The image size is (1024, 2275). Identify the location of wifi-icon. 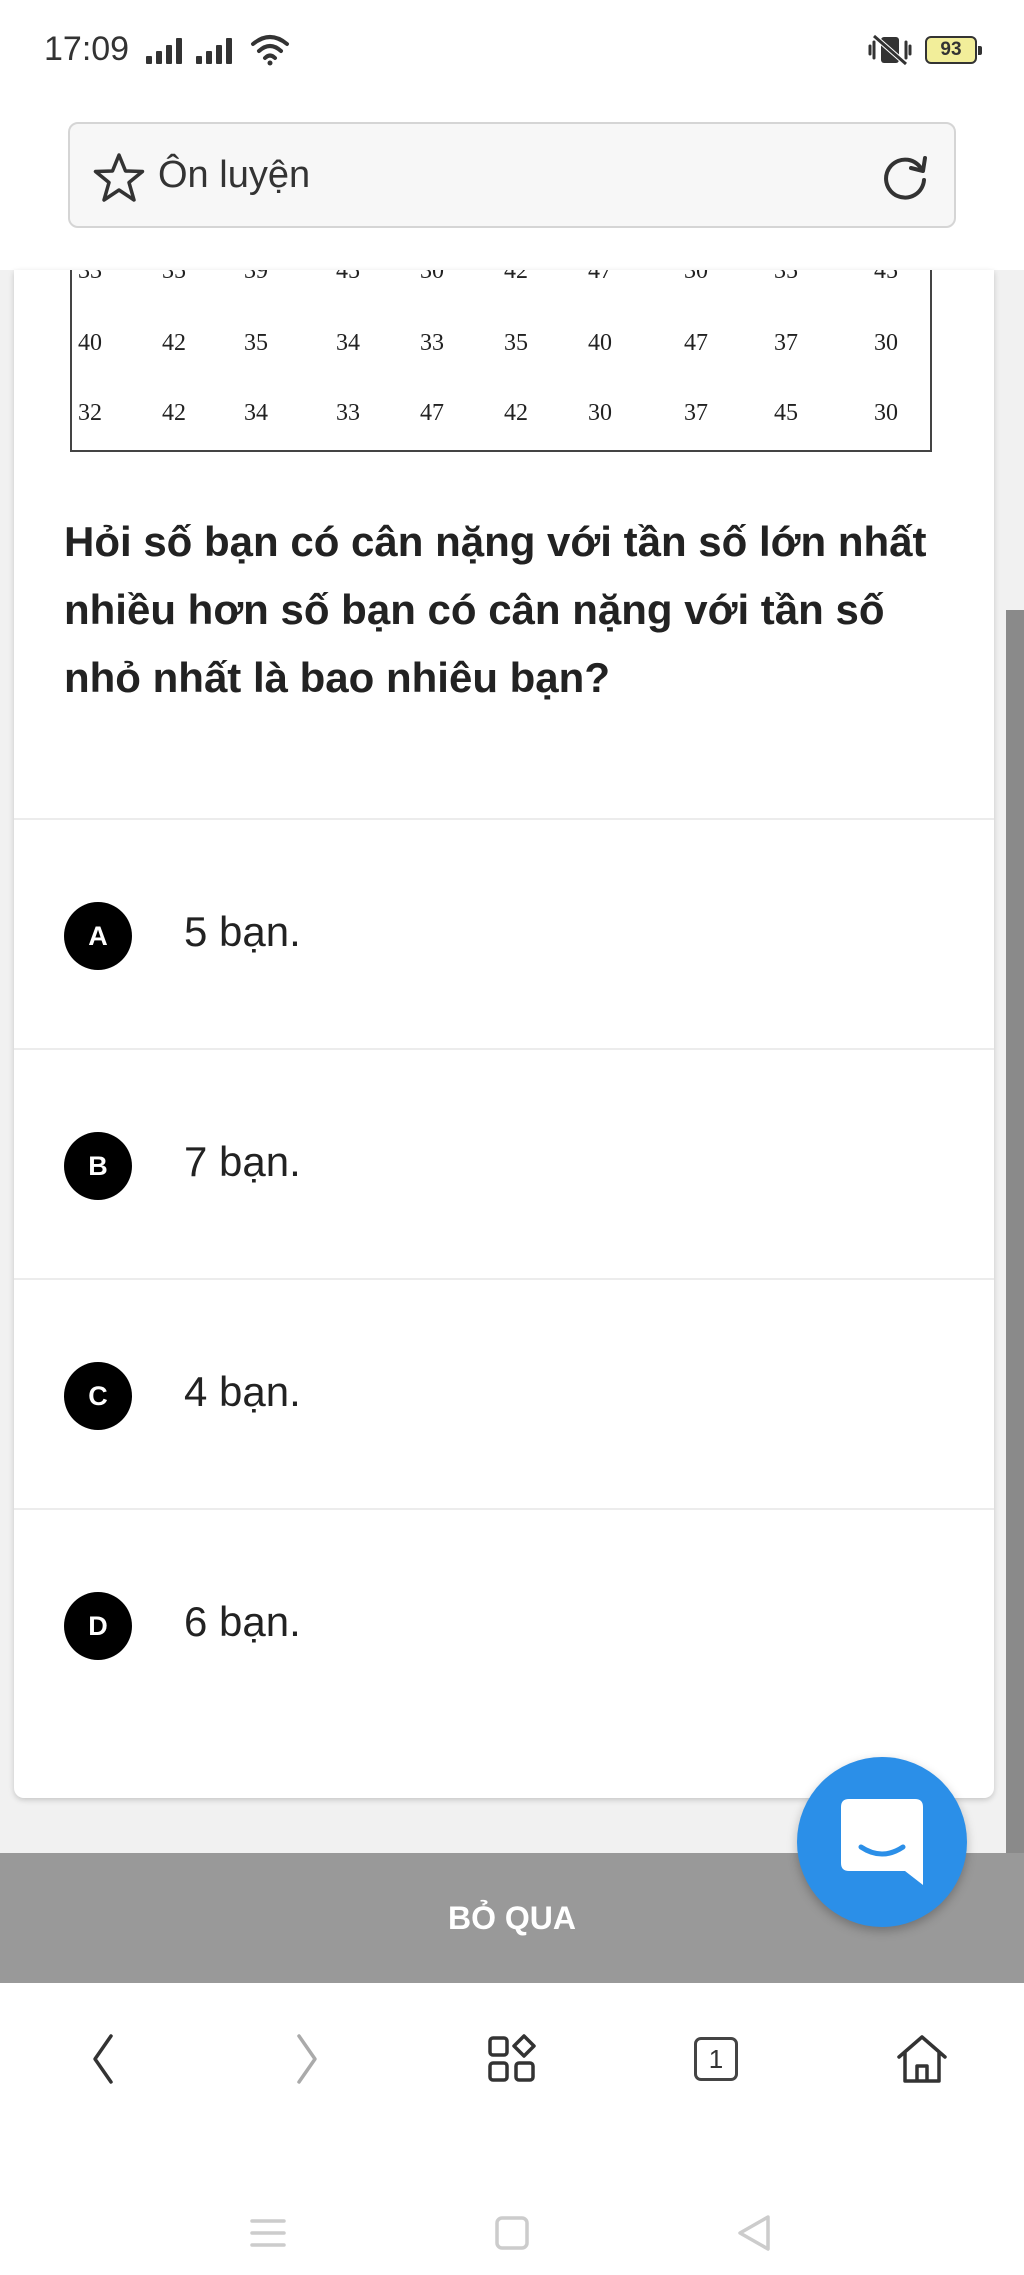
(270, 50).